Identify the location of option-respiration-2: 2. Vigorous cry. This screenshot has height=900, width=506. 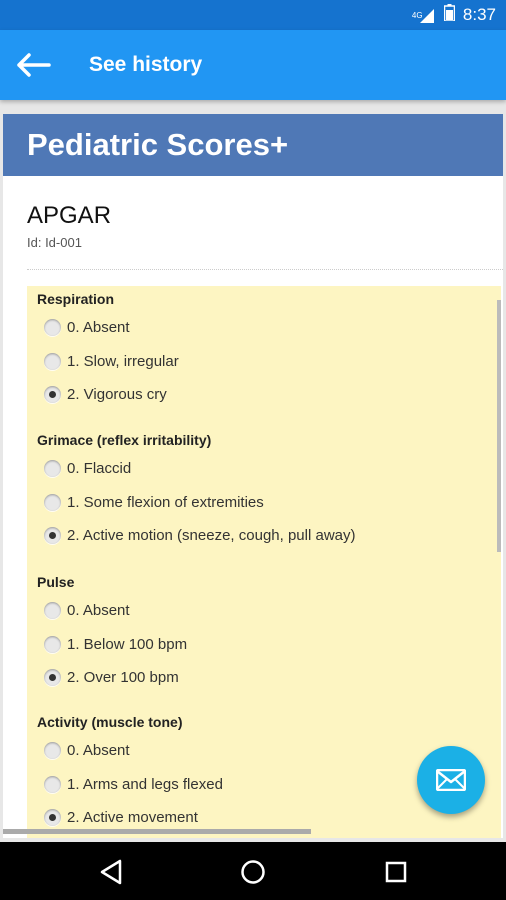
(108, 395).